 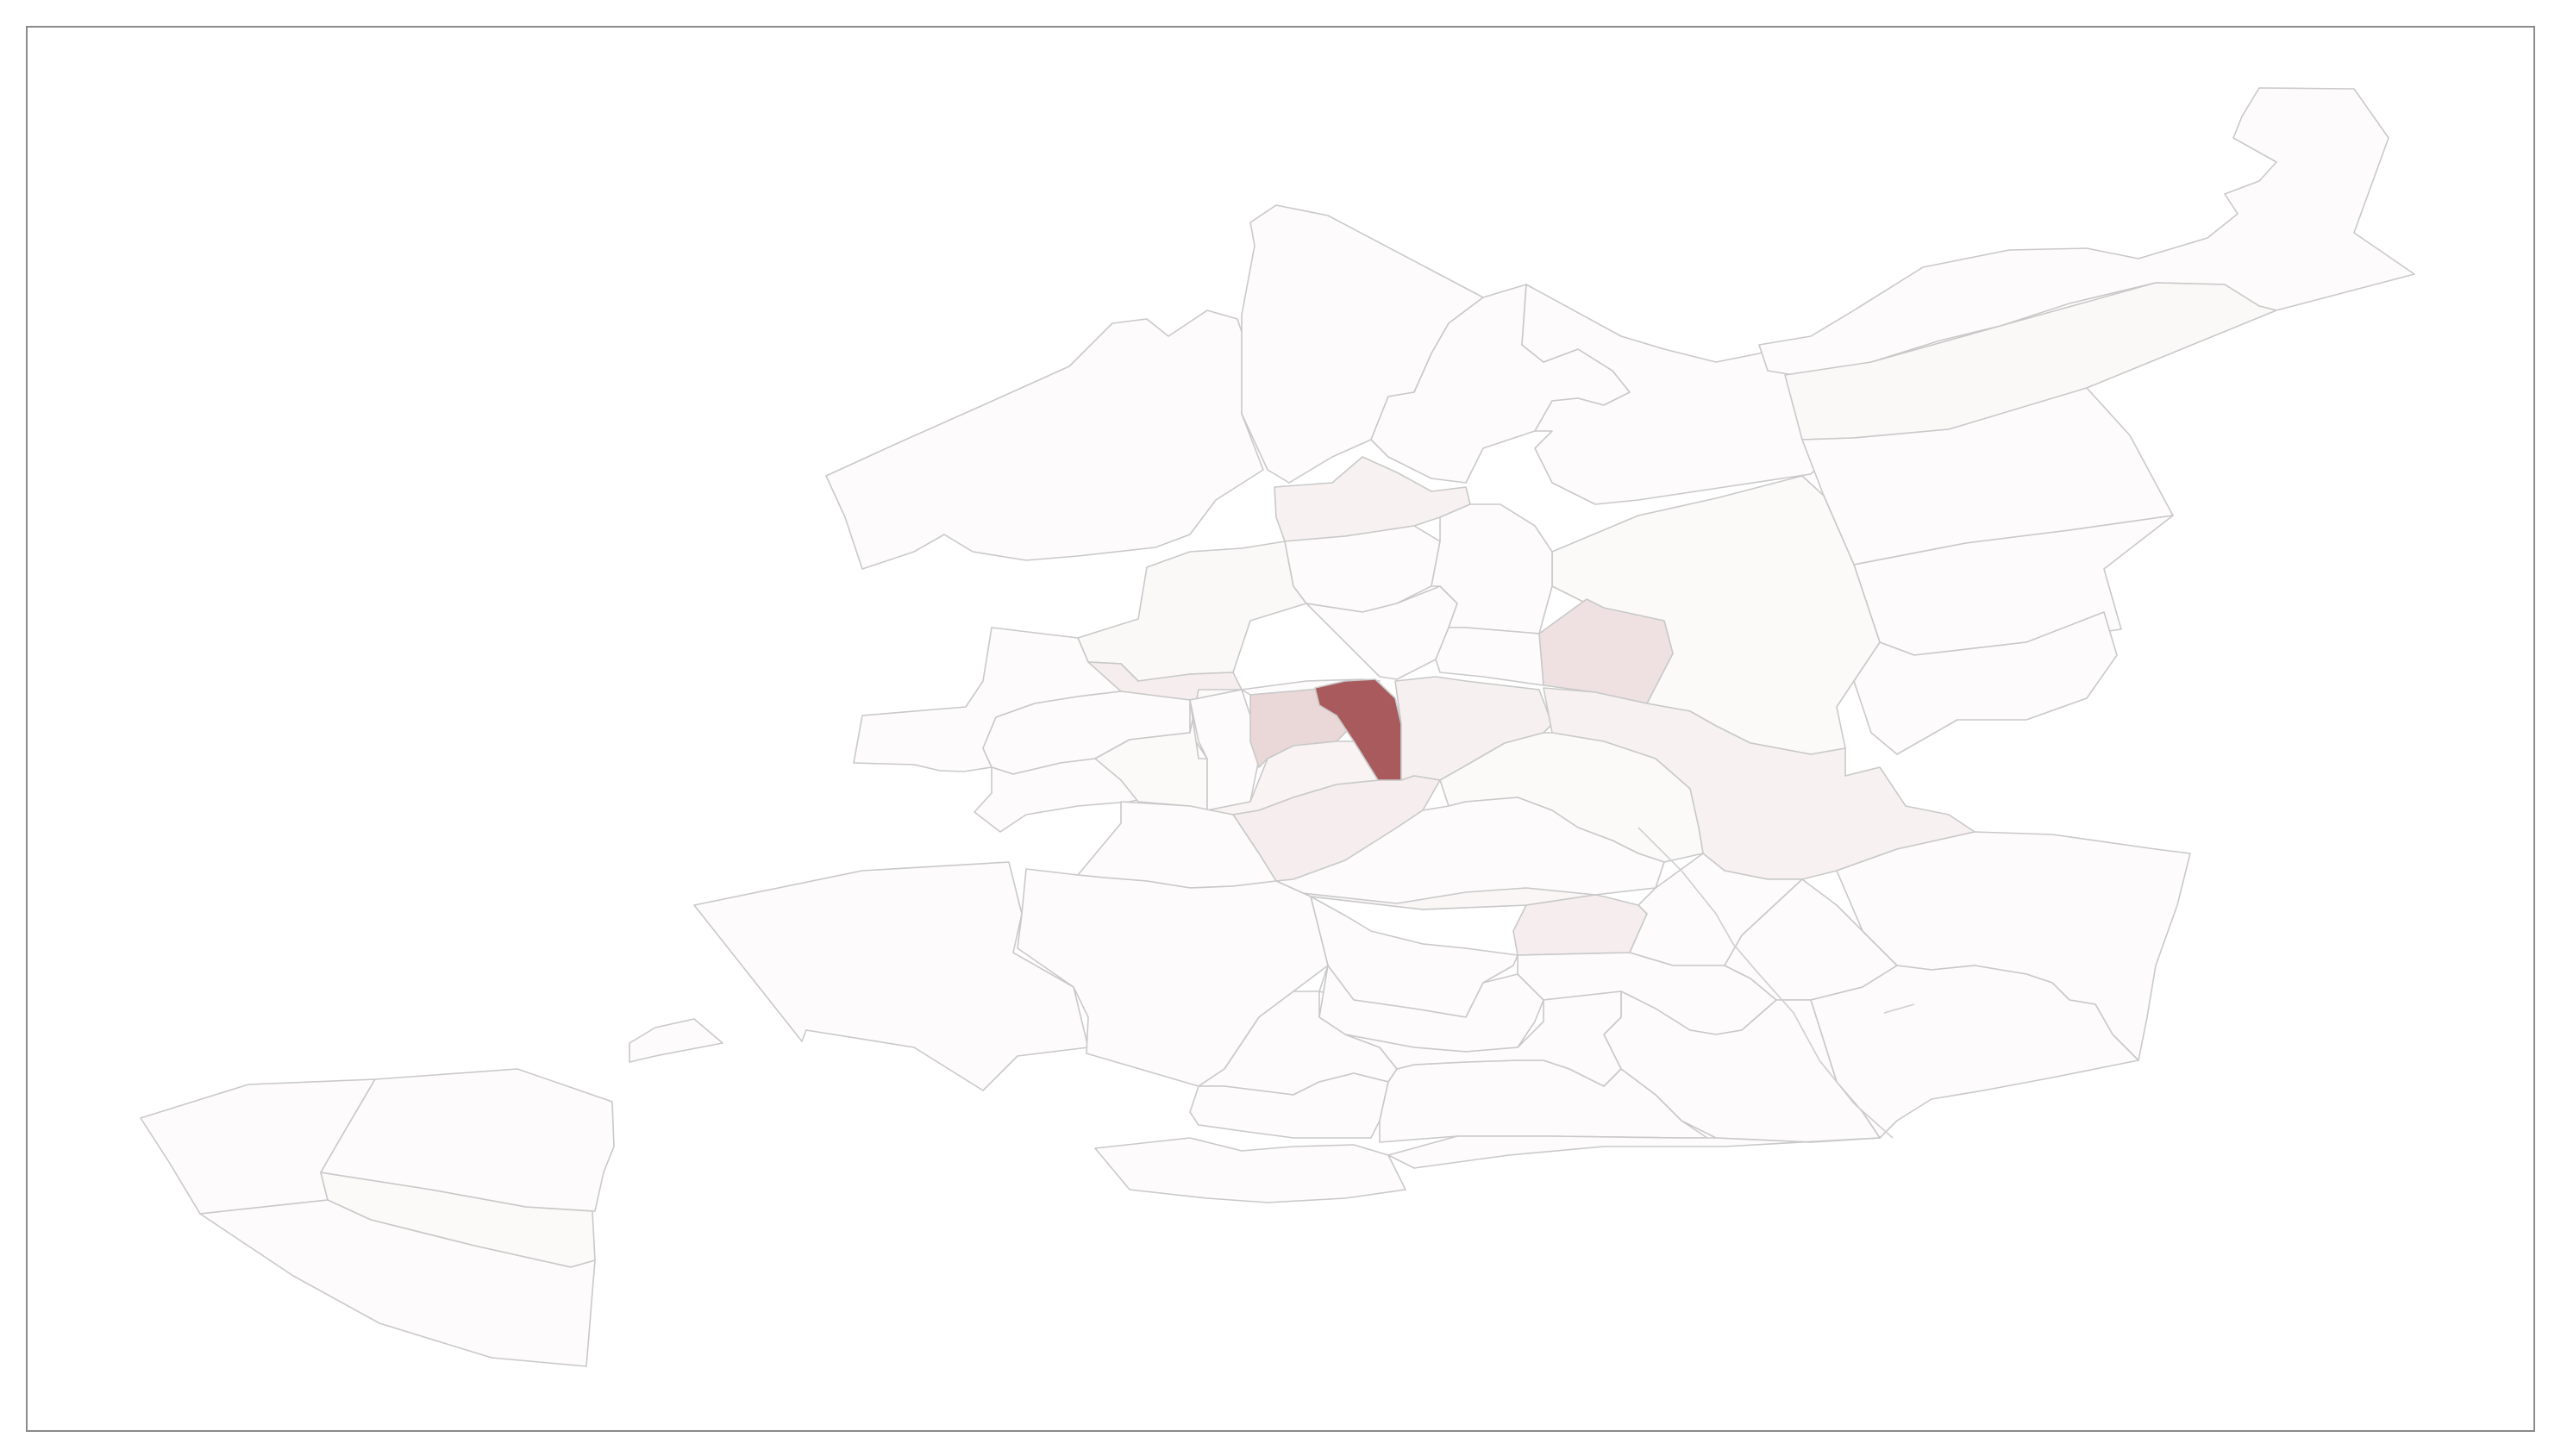 What do you see at coordinates (1580, 925) in the screenshot?
I see `district-bloemhof` at bounding box center [1580, 925].